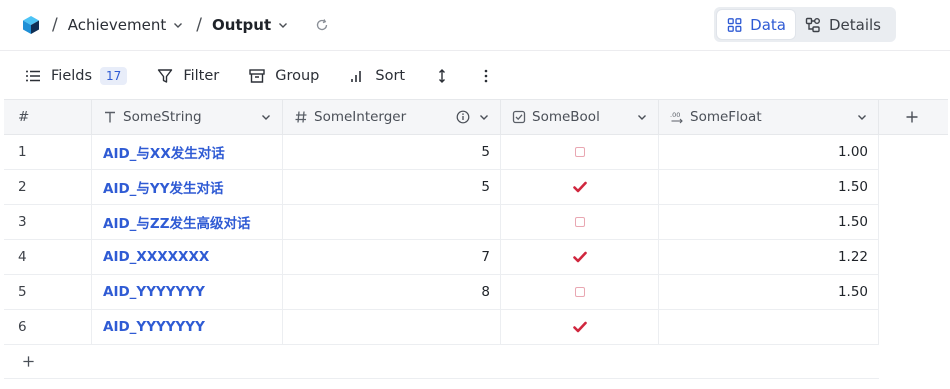  Describe the element at coordinates (117, 25) in the screenshot. I see `breadcrumb-project-label: Achievement` at that location.